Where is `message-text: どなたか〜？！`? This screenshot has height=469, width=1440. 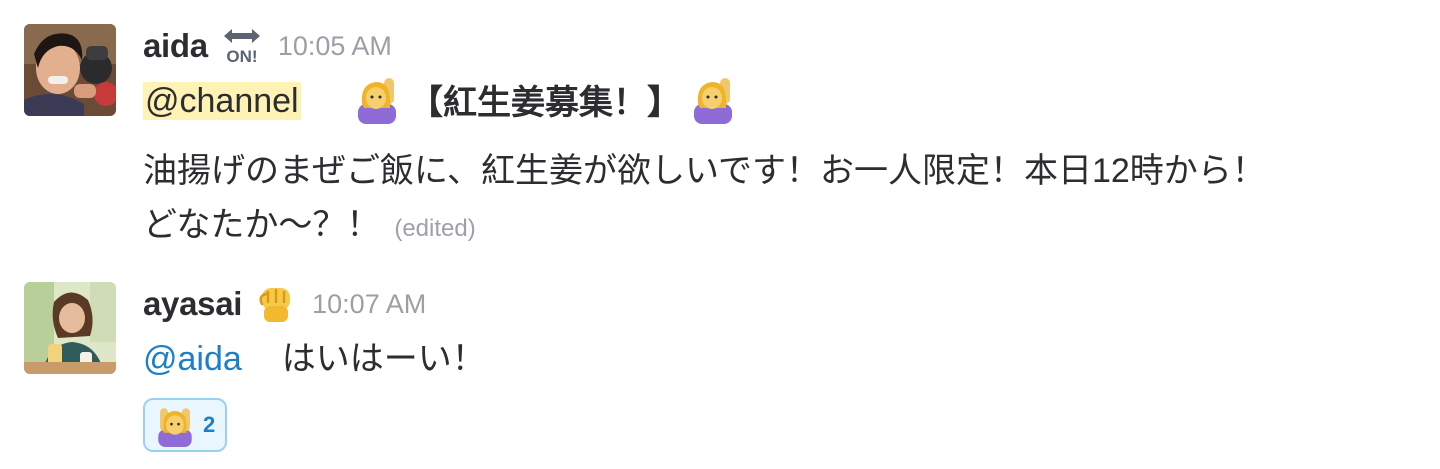
message-text: どなたか〜？！ is located at coordinates (262, 225).